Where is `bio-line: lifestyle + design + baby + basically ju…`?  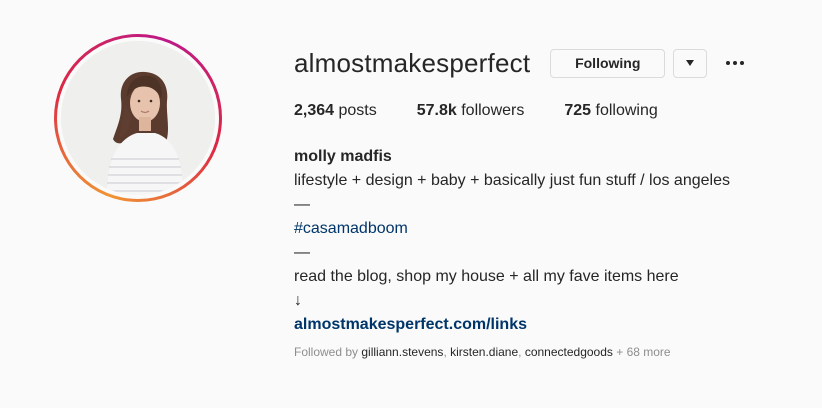 bio-line: lifestyle + design + baby + basically ju… is located at coordinates (512, 180).